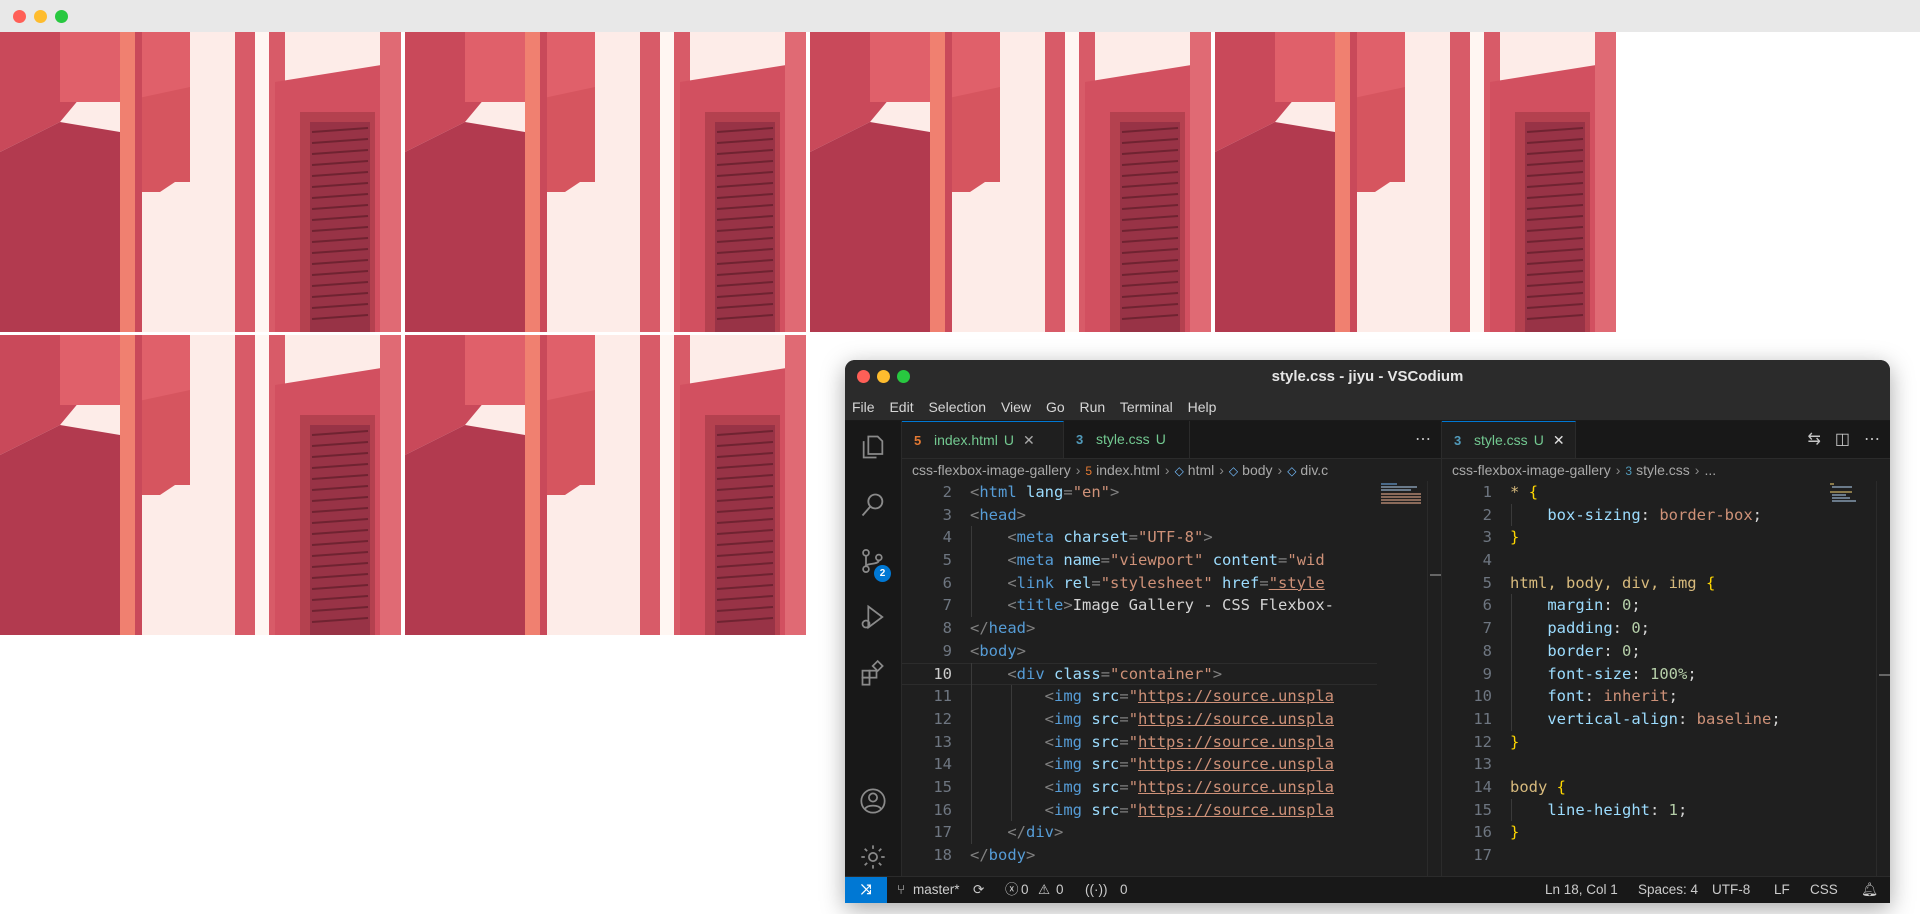 The width and height of the screenshot is (1920, 914). Describe the element at coordinates (1139, 787) in the screenshot. I see `code-line: 15 <img src="https://source.unspla` at that location.